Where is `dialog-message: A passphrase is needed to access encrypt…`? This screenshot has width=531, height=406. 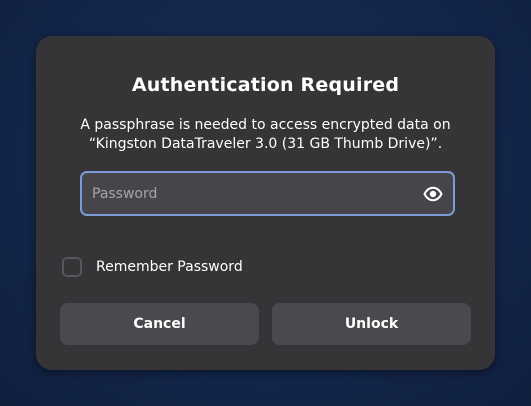
dialog-message: A passphrase is needed to access encrypt… is located at coordinates (265, 134).